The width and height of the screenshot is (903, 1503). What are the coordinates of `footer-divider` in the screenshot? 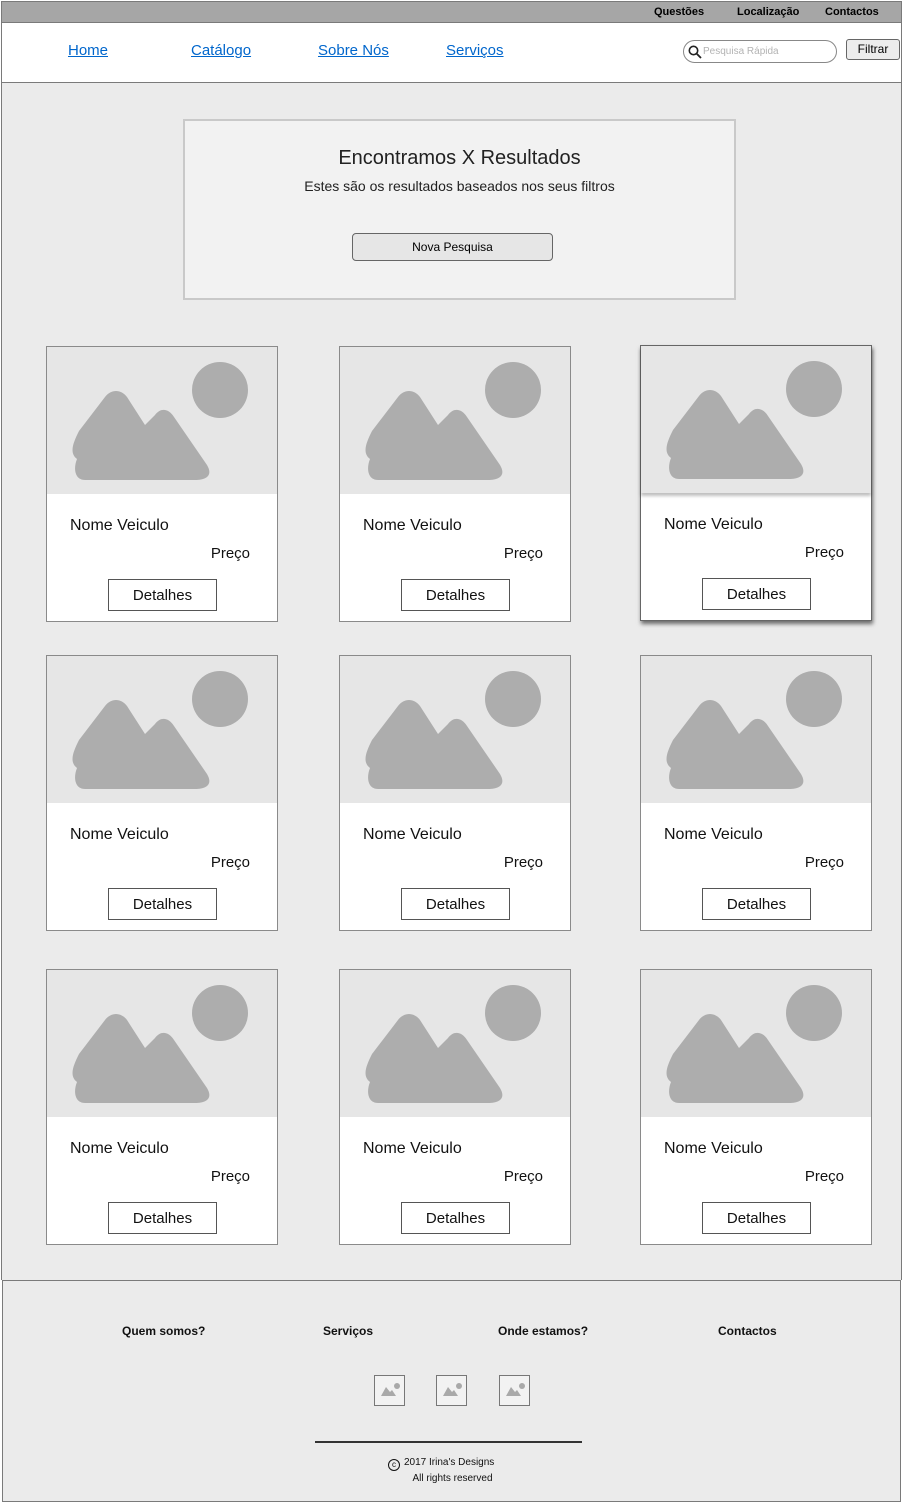 It's located at (448, 1442).